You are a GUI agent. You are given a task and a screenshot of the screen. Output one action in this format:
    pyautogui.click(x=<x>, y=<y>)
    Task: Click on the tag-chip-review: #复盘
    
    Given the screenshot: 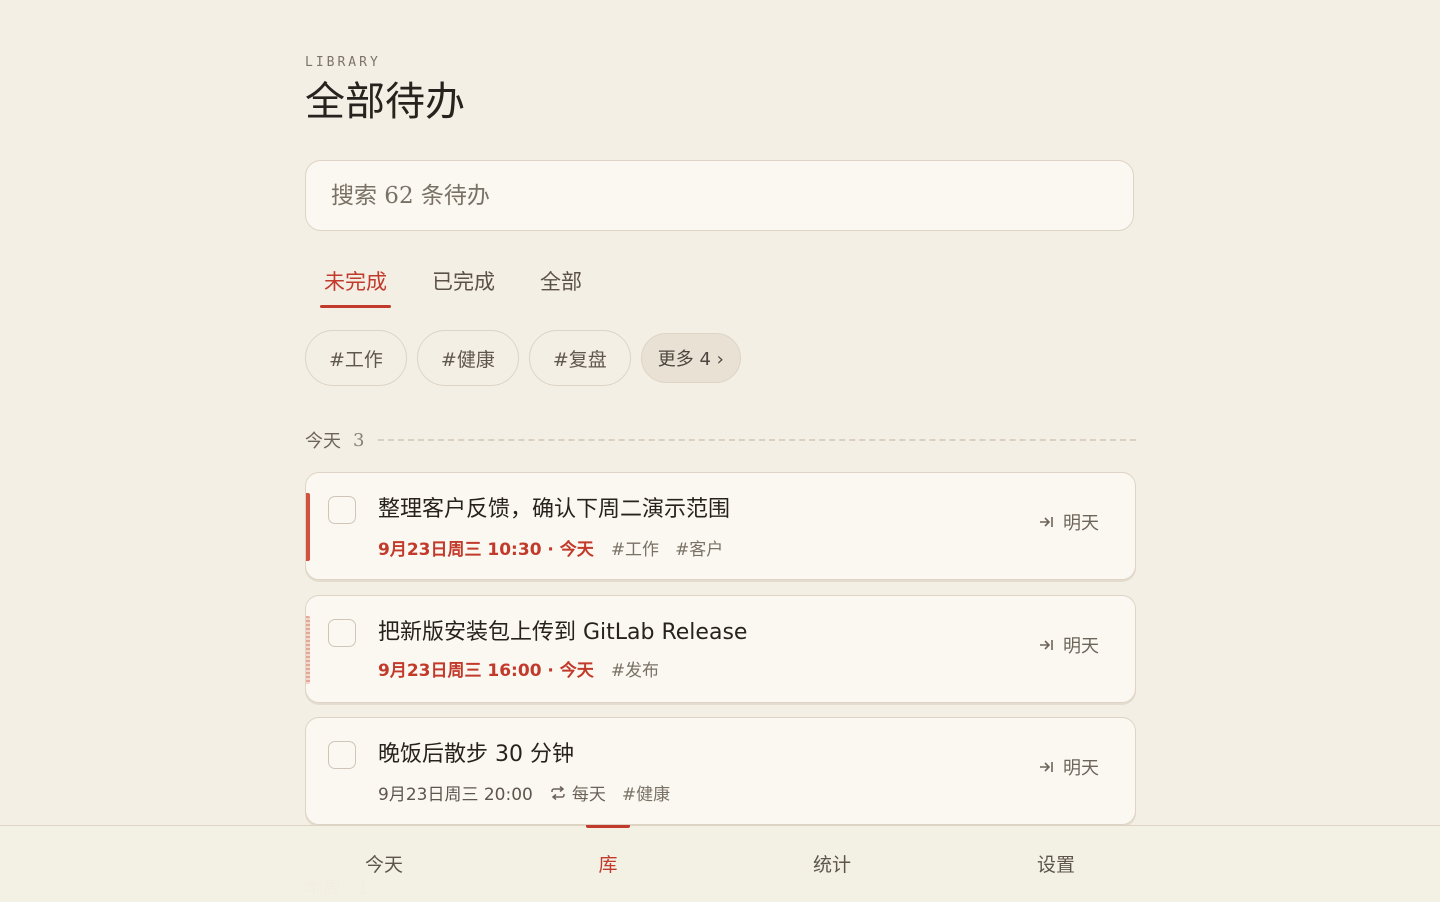 What is the action you would take?
    pyautogui.click(x=579, y=358)
    